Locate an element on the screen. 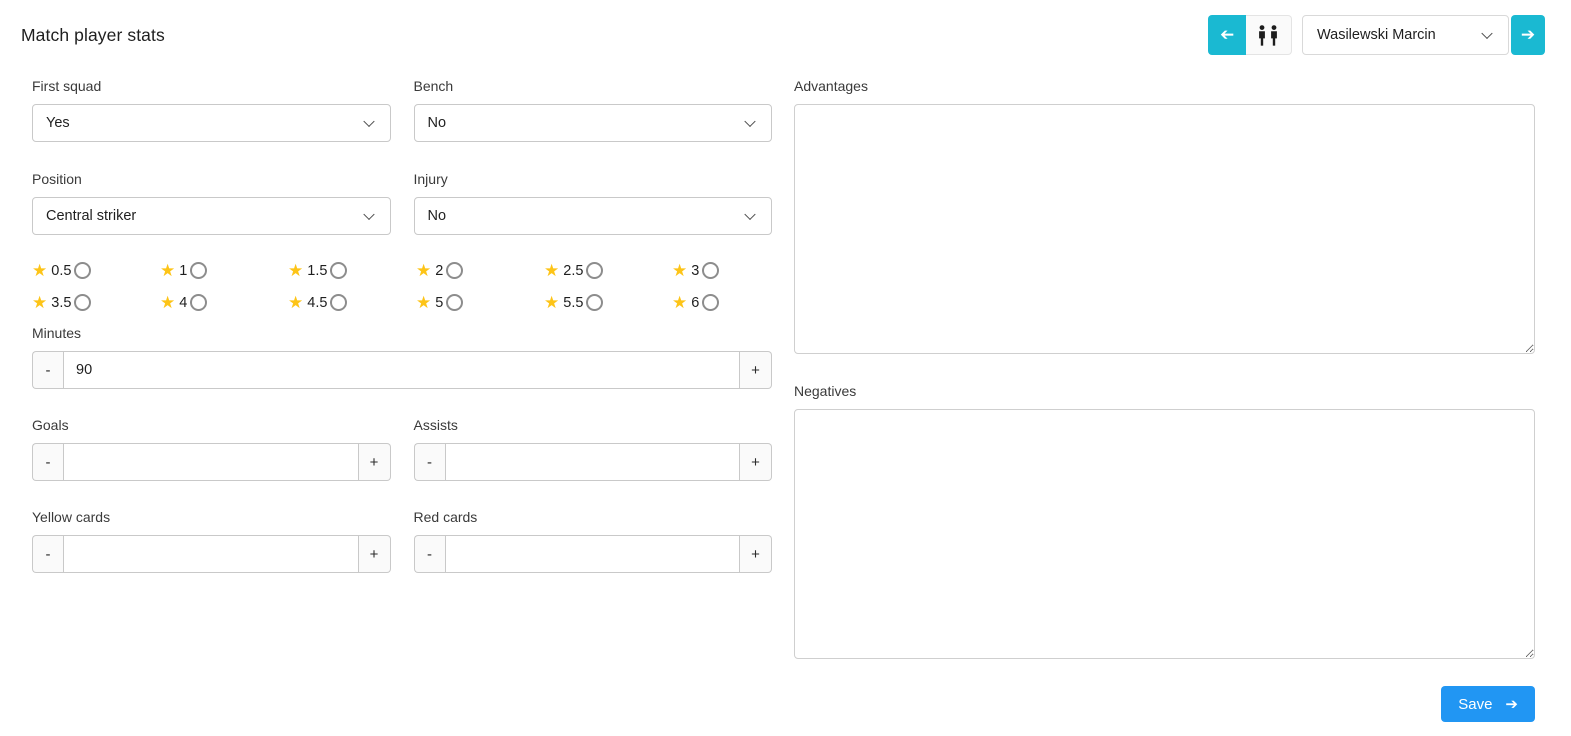 The height and width of the screenshot is (736, 1571). page-title: Match player stats is located at coordinates (93, 34).